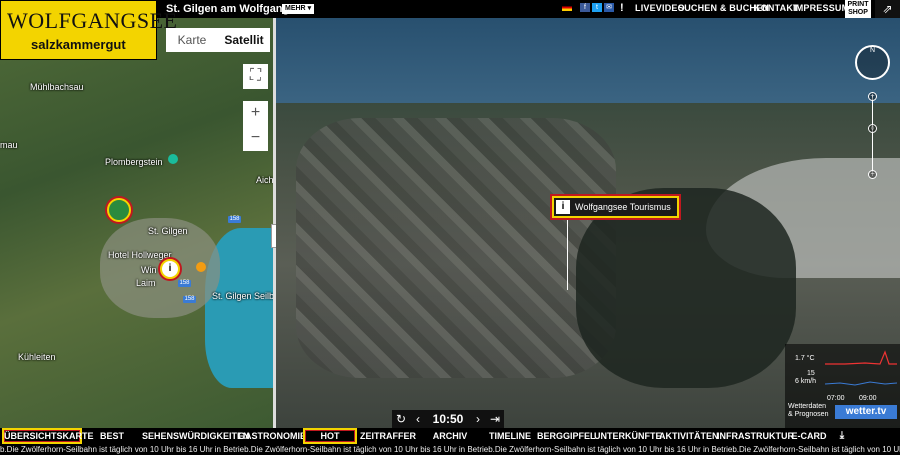 This screenshot has width=900, height=455. I want to click on menu-sehenswurdigkeiten: SEHENSWÜRDIGKEITEN, so click(196, 436).